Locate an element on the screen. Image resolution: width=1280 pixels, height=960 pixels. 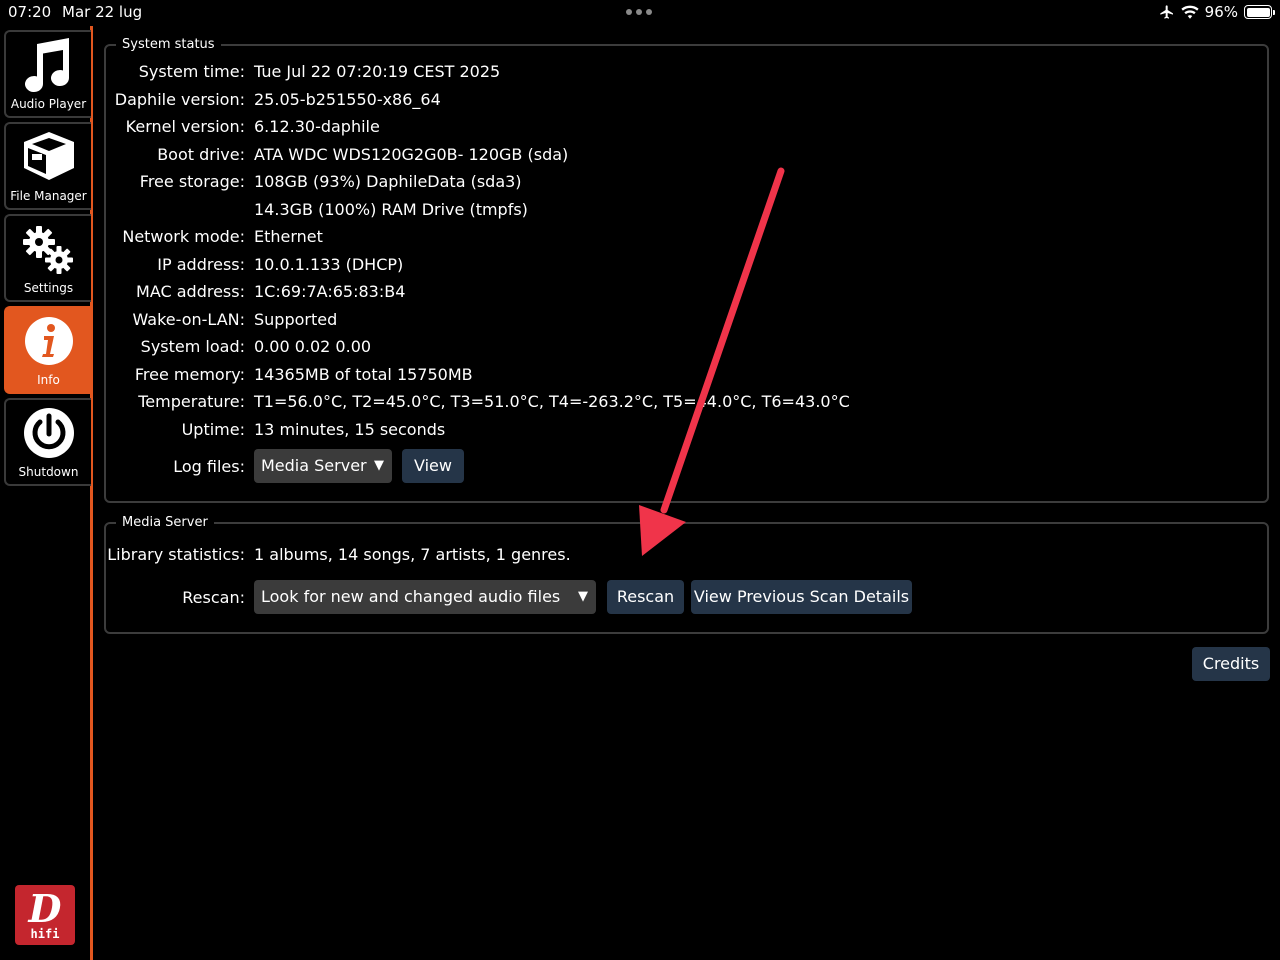
library-statistics-label: Library statistics: is located at coordinates (176, 554).